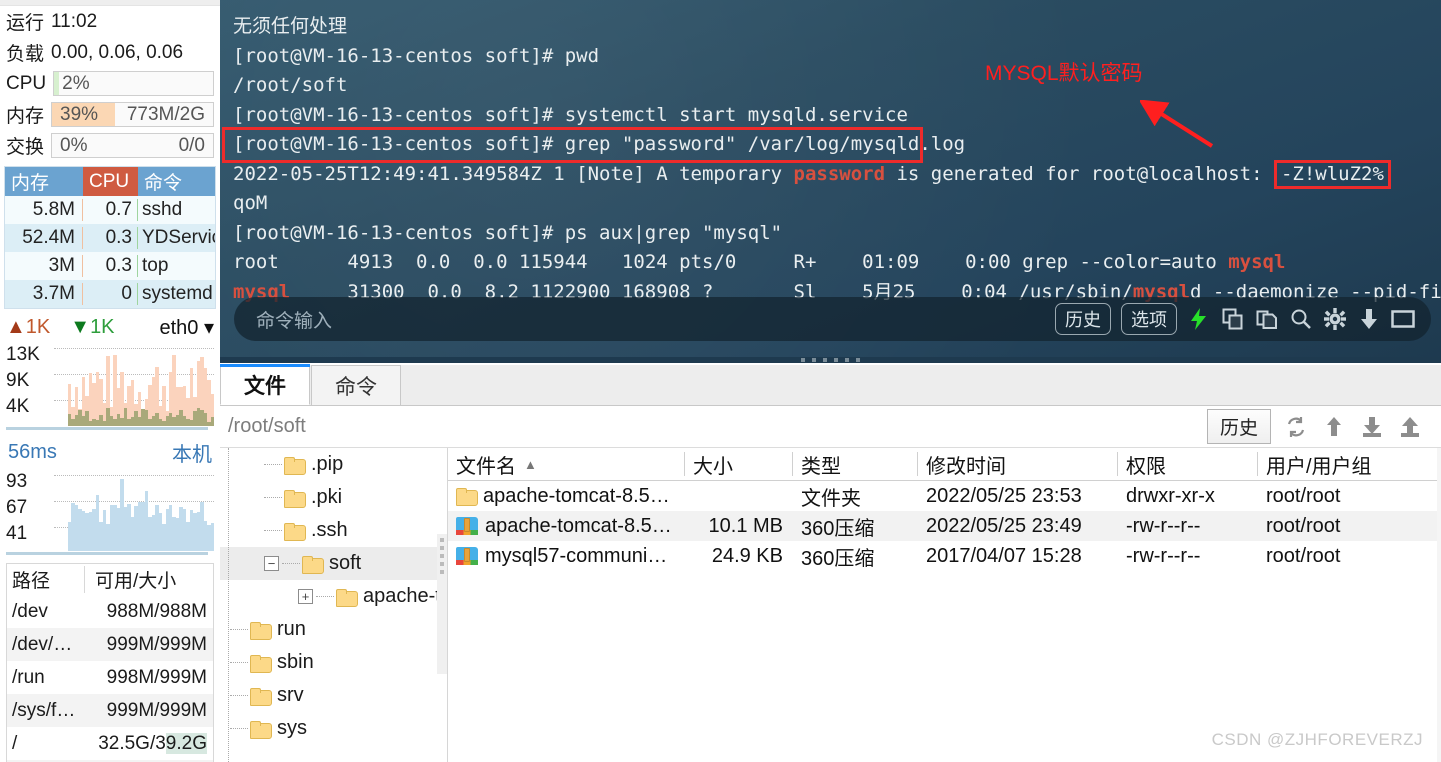 Image resolution: width=1441 pixels, height=762 pixels. Describe the element at coordinates (290, 26) in the screenshot. I see `terminal-line-0: 无须任何处理` at that location.